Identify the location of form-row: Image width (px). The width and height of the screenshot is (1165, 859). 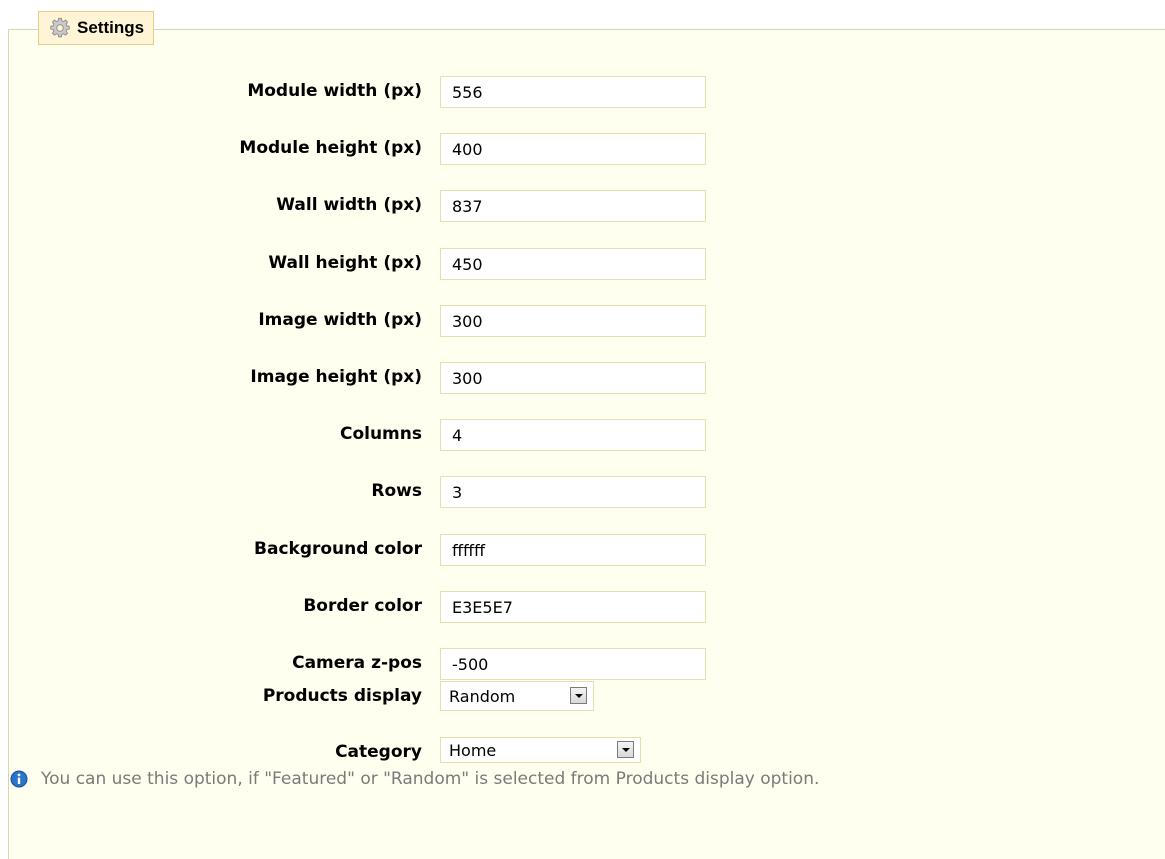
(582, 321).